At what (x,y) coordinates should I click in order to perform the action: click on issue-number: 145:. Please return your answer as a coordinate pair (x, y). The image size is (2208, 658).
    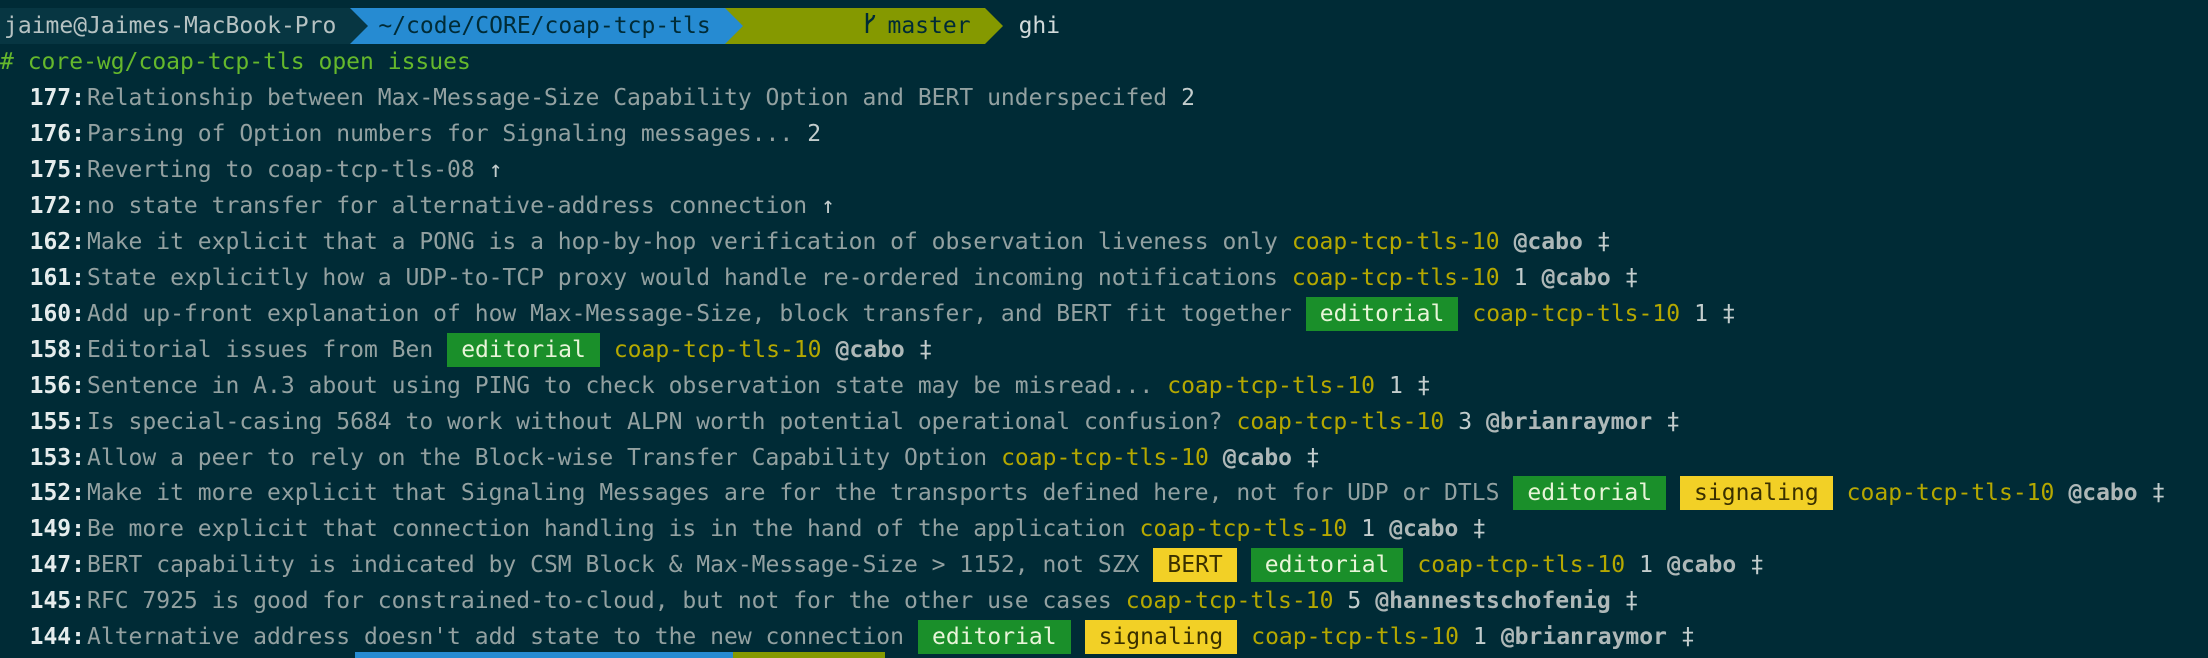
    Looking at the image, I should click on (57, 601).